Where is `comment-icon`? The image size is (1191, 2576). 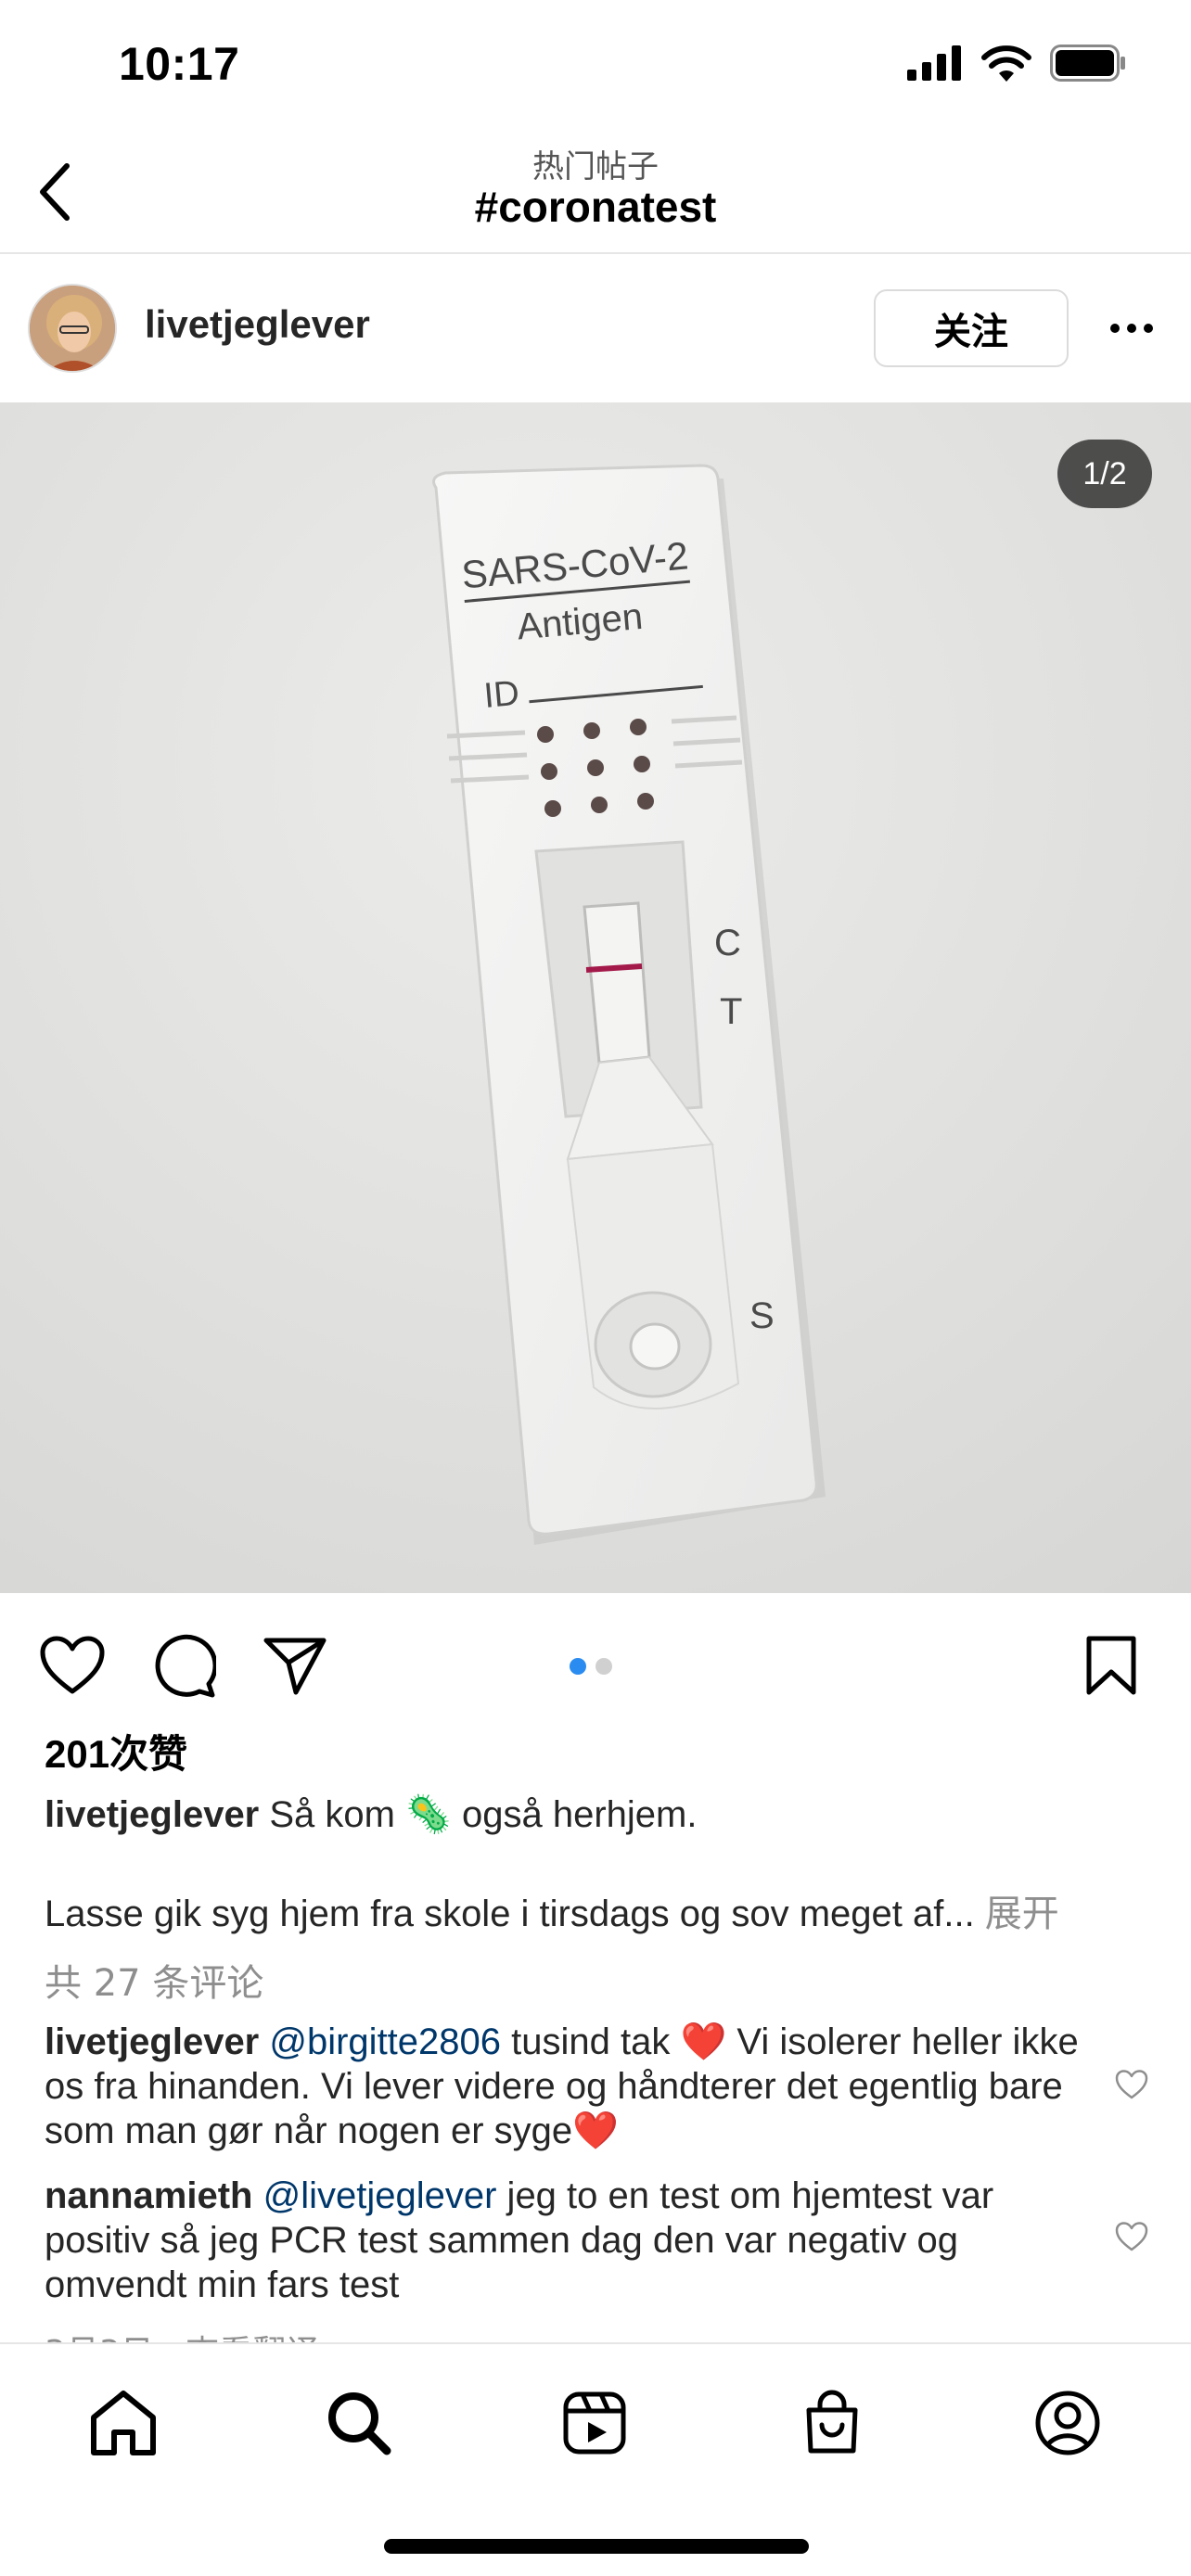 comment-icon is located at coordinates (185, 1666).